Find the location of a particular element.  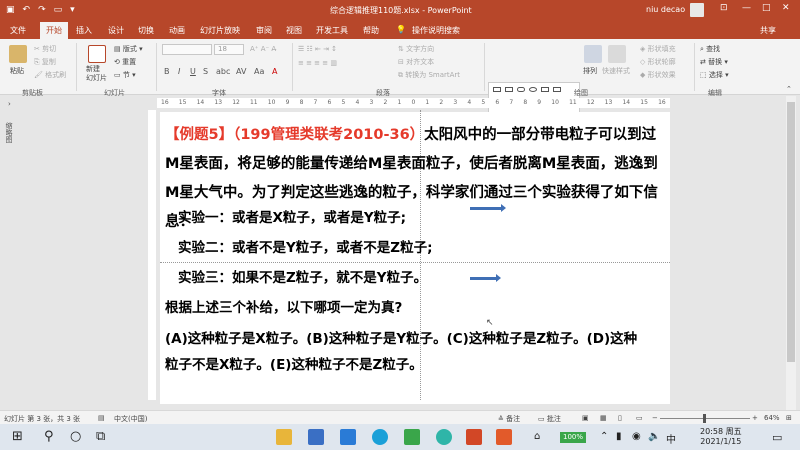

smartart-button: ⧉ 转换为 SmartArt is located at coordinates (429, 75).